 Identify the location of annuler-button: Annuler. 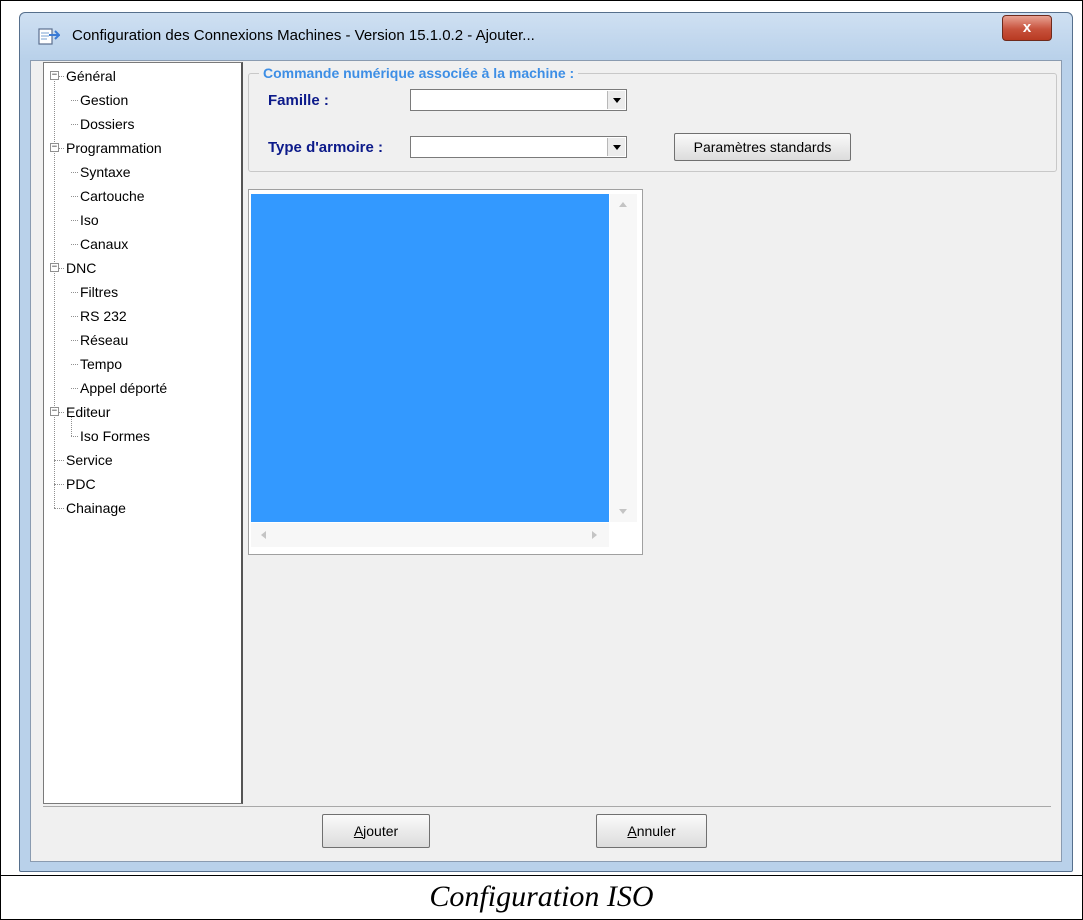
(651, 831).